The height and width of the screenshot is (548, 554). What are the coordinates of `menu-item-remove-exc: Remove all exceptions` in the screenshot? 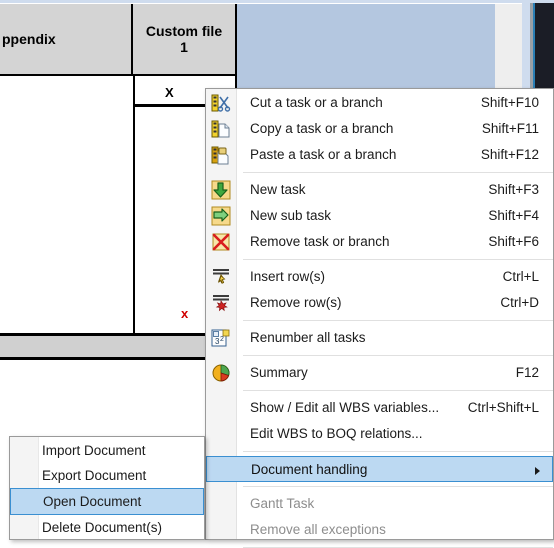 It's located at (379, 530).